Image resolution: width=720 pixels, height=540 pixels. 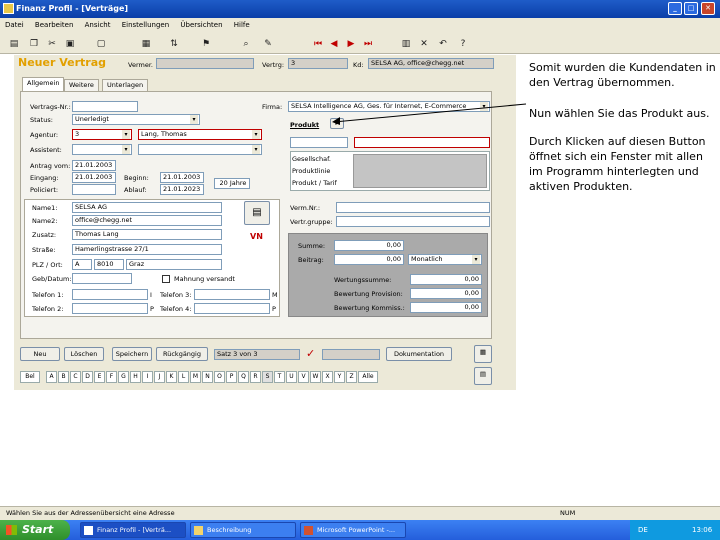 I want to click on report-icon: ▤, so click(x=483, y=376).